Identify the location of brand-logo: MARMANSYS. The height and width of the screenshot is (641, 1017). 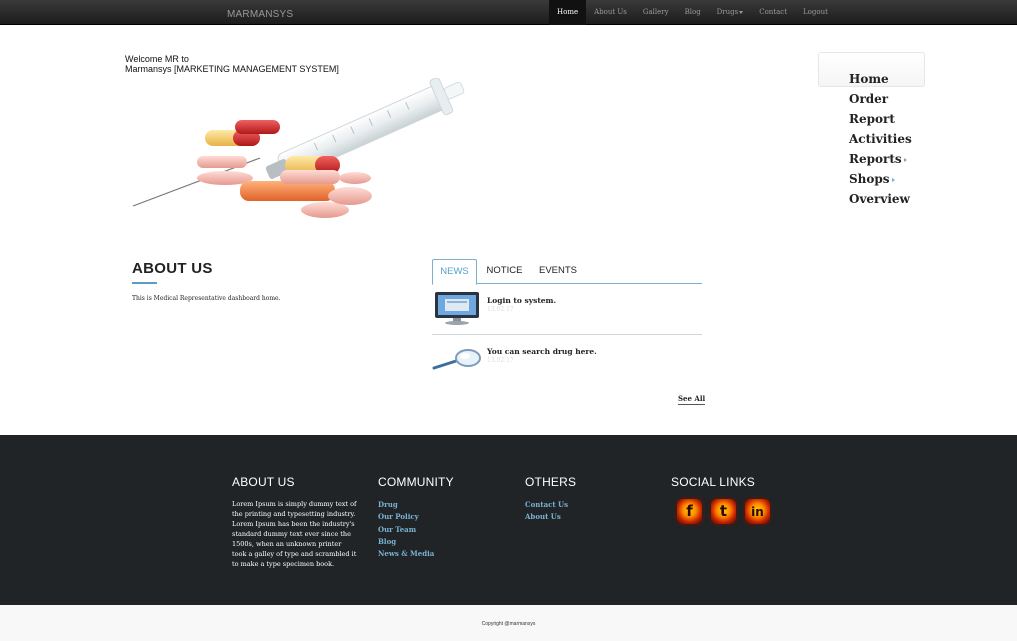
(260, 14).